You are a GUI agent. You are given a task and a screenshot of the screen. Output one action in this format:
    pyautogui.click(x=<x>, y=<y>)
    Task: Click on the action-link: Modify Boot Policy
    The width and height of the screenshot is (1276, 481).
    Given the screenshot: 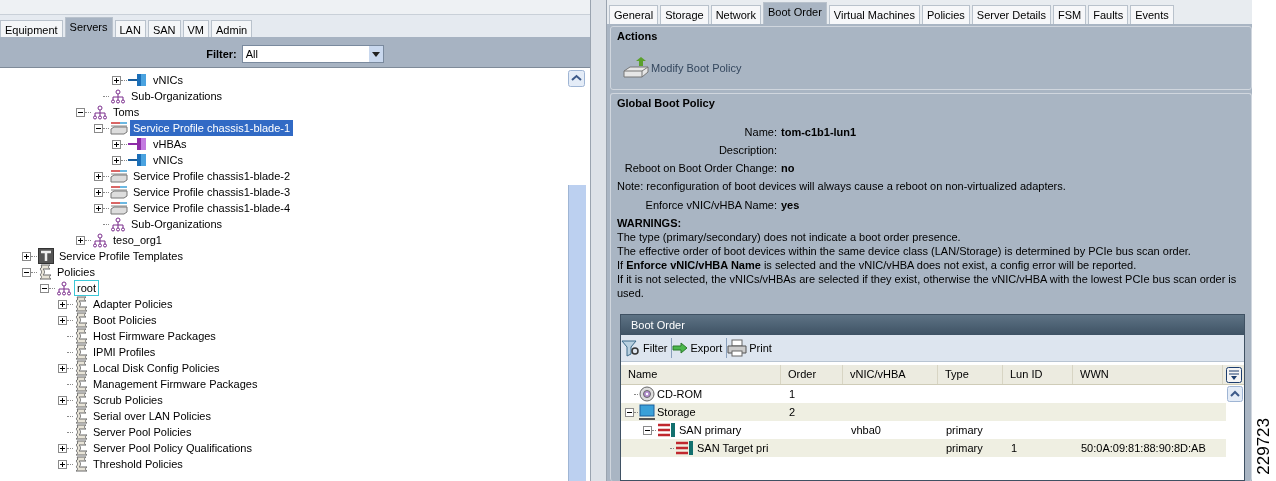 What is the action you would take?
    pyautogui.click(x=682, y=68)
    